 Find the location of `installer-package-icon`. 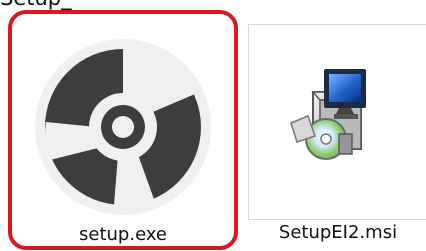

installer-package-icon is located at coordinates (328, 114).